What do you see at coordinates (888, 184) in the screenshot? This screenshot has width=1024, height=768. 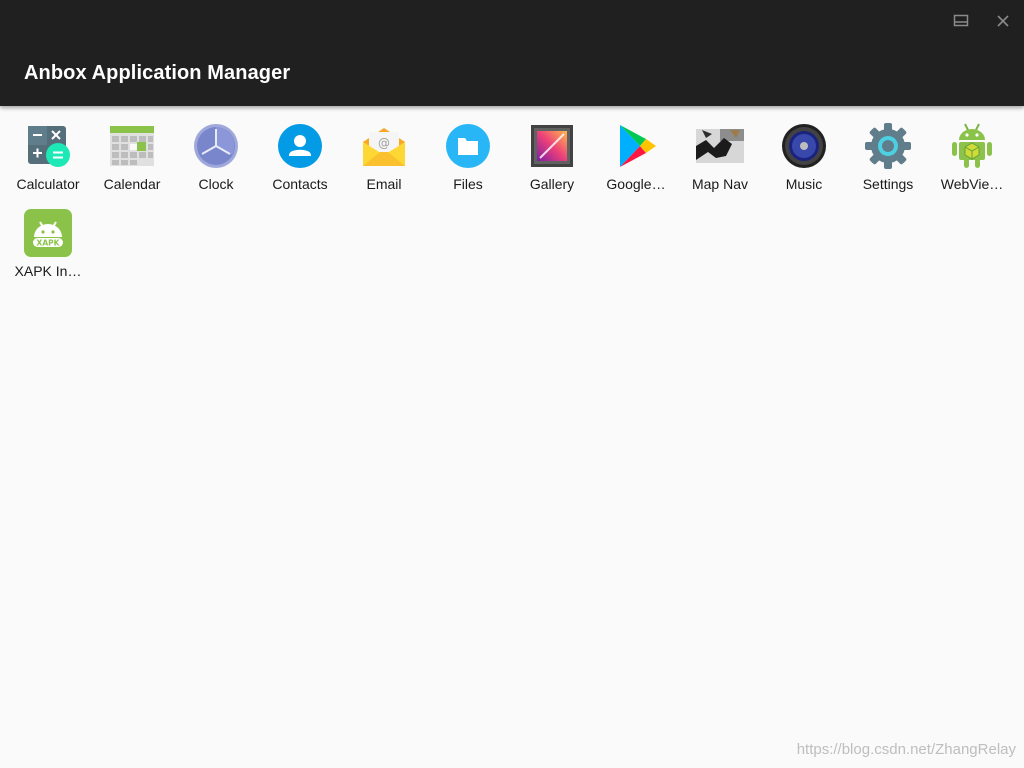 I see `app-label: Settings` at bounding box center [888, 184].